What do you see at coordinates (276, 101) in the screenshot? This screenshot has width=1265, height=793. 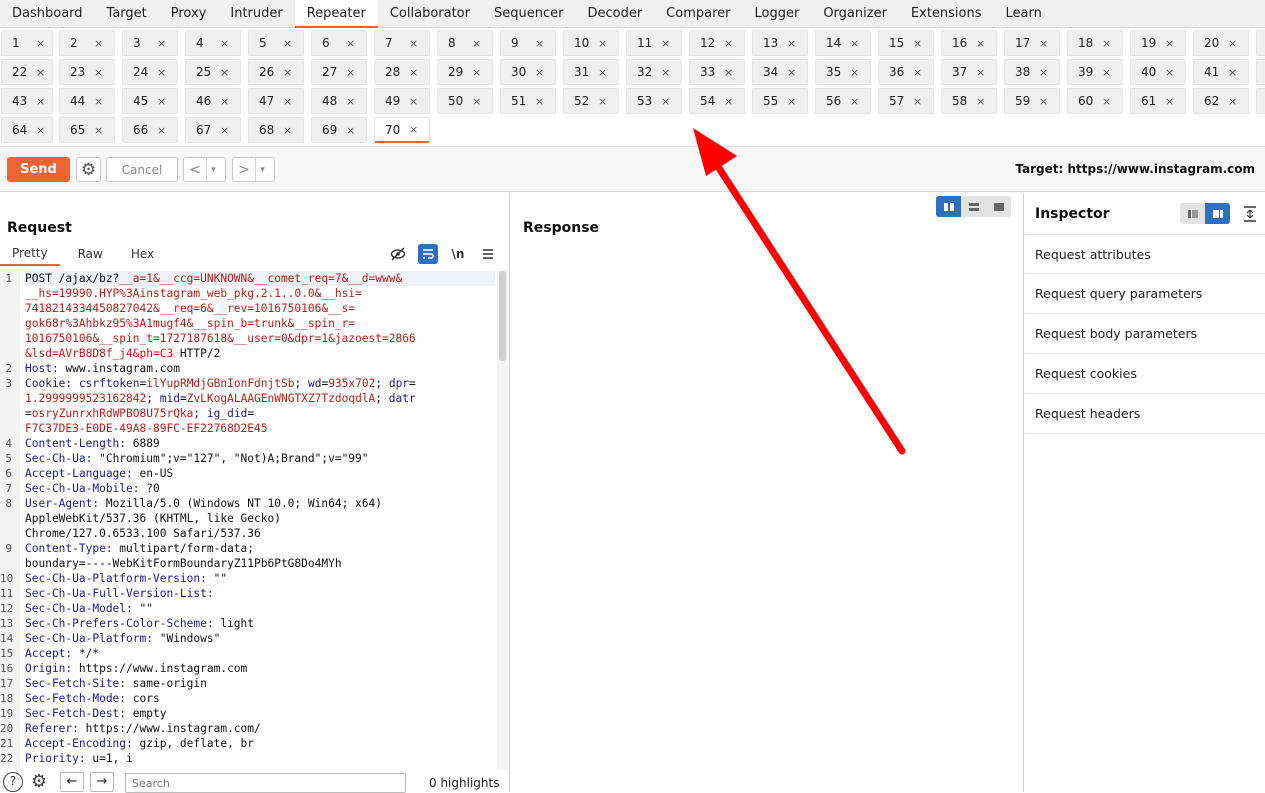 I see `repeater-tab-47: 47 ×` at bounding box center [276, 101].